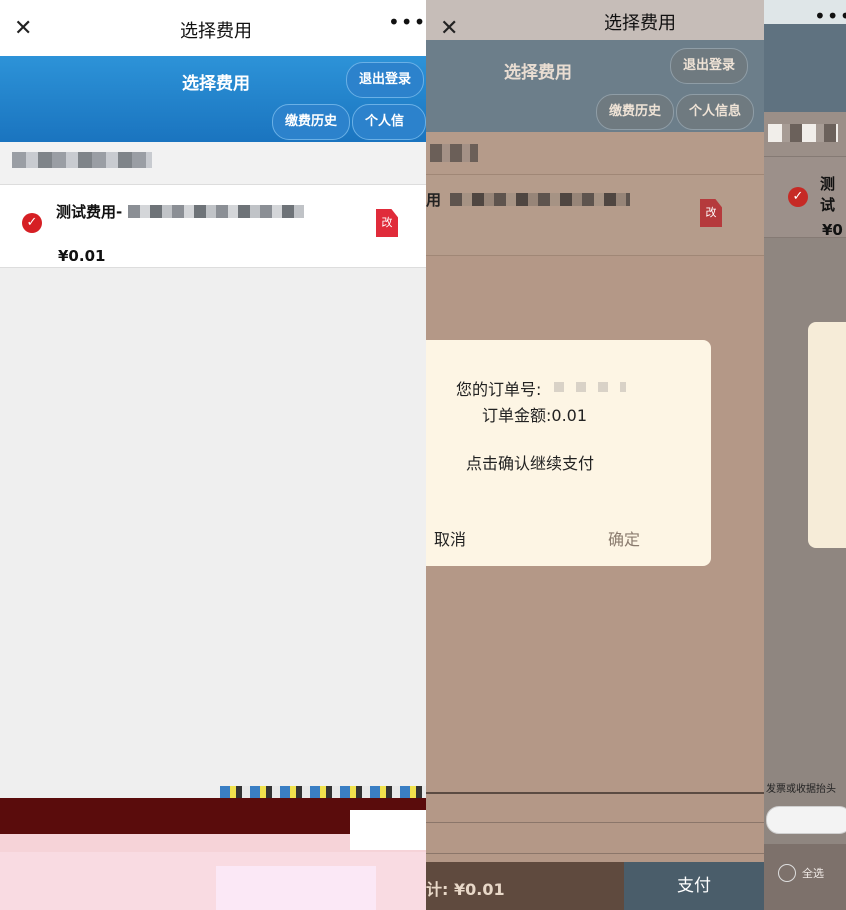  Describe the element at coordinates (694, 886) in the screenshot. I see `pay-button: 支付` at that location.